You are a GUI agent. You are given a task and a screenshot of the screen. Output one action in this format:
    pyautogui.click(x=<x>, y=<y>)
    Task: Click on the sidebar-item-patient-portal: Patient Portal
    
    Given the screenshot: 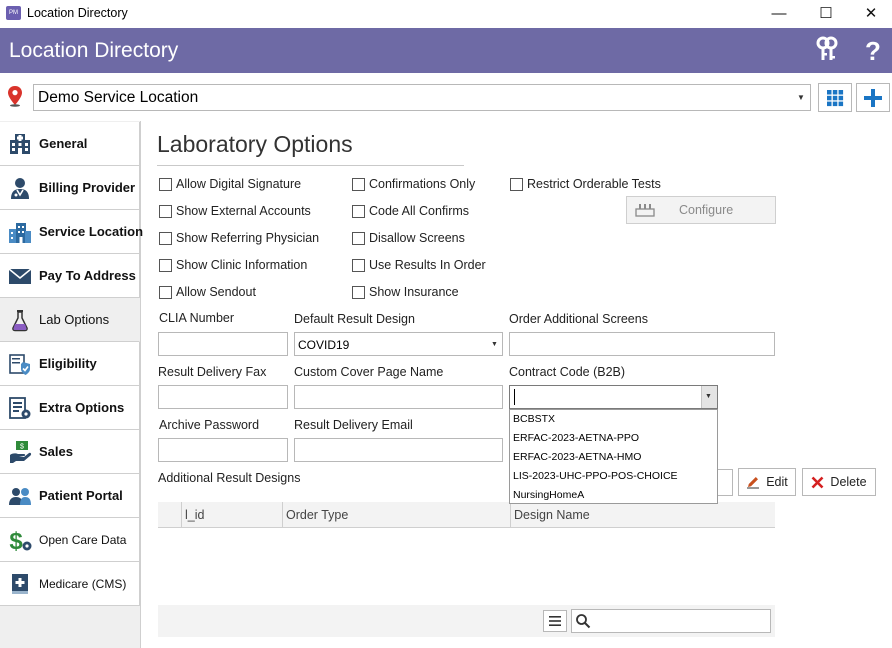 What is the action you would take?
    pyautogui.click(x=70, y=496)
    